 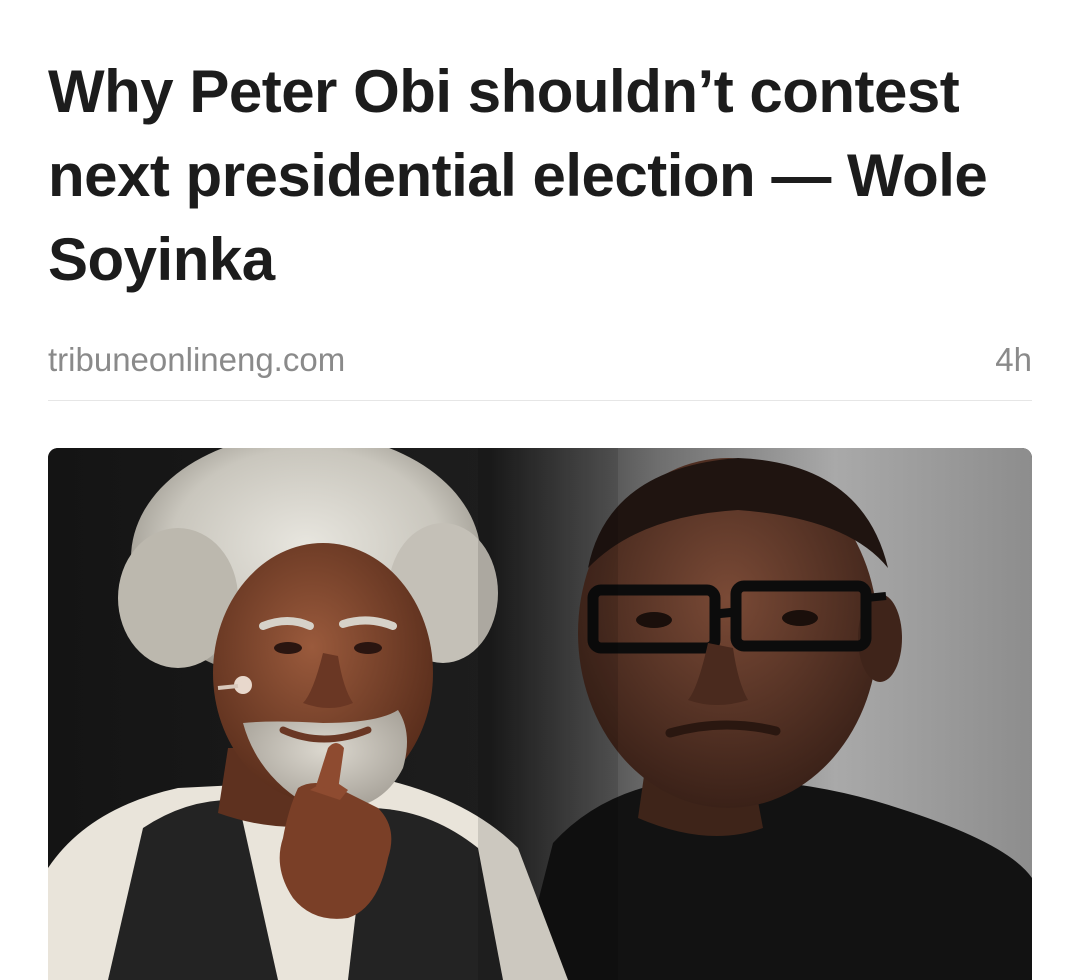 I want to click on article-source: tribuneonlineng.com, so click(x=196, y=360).